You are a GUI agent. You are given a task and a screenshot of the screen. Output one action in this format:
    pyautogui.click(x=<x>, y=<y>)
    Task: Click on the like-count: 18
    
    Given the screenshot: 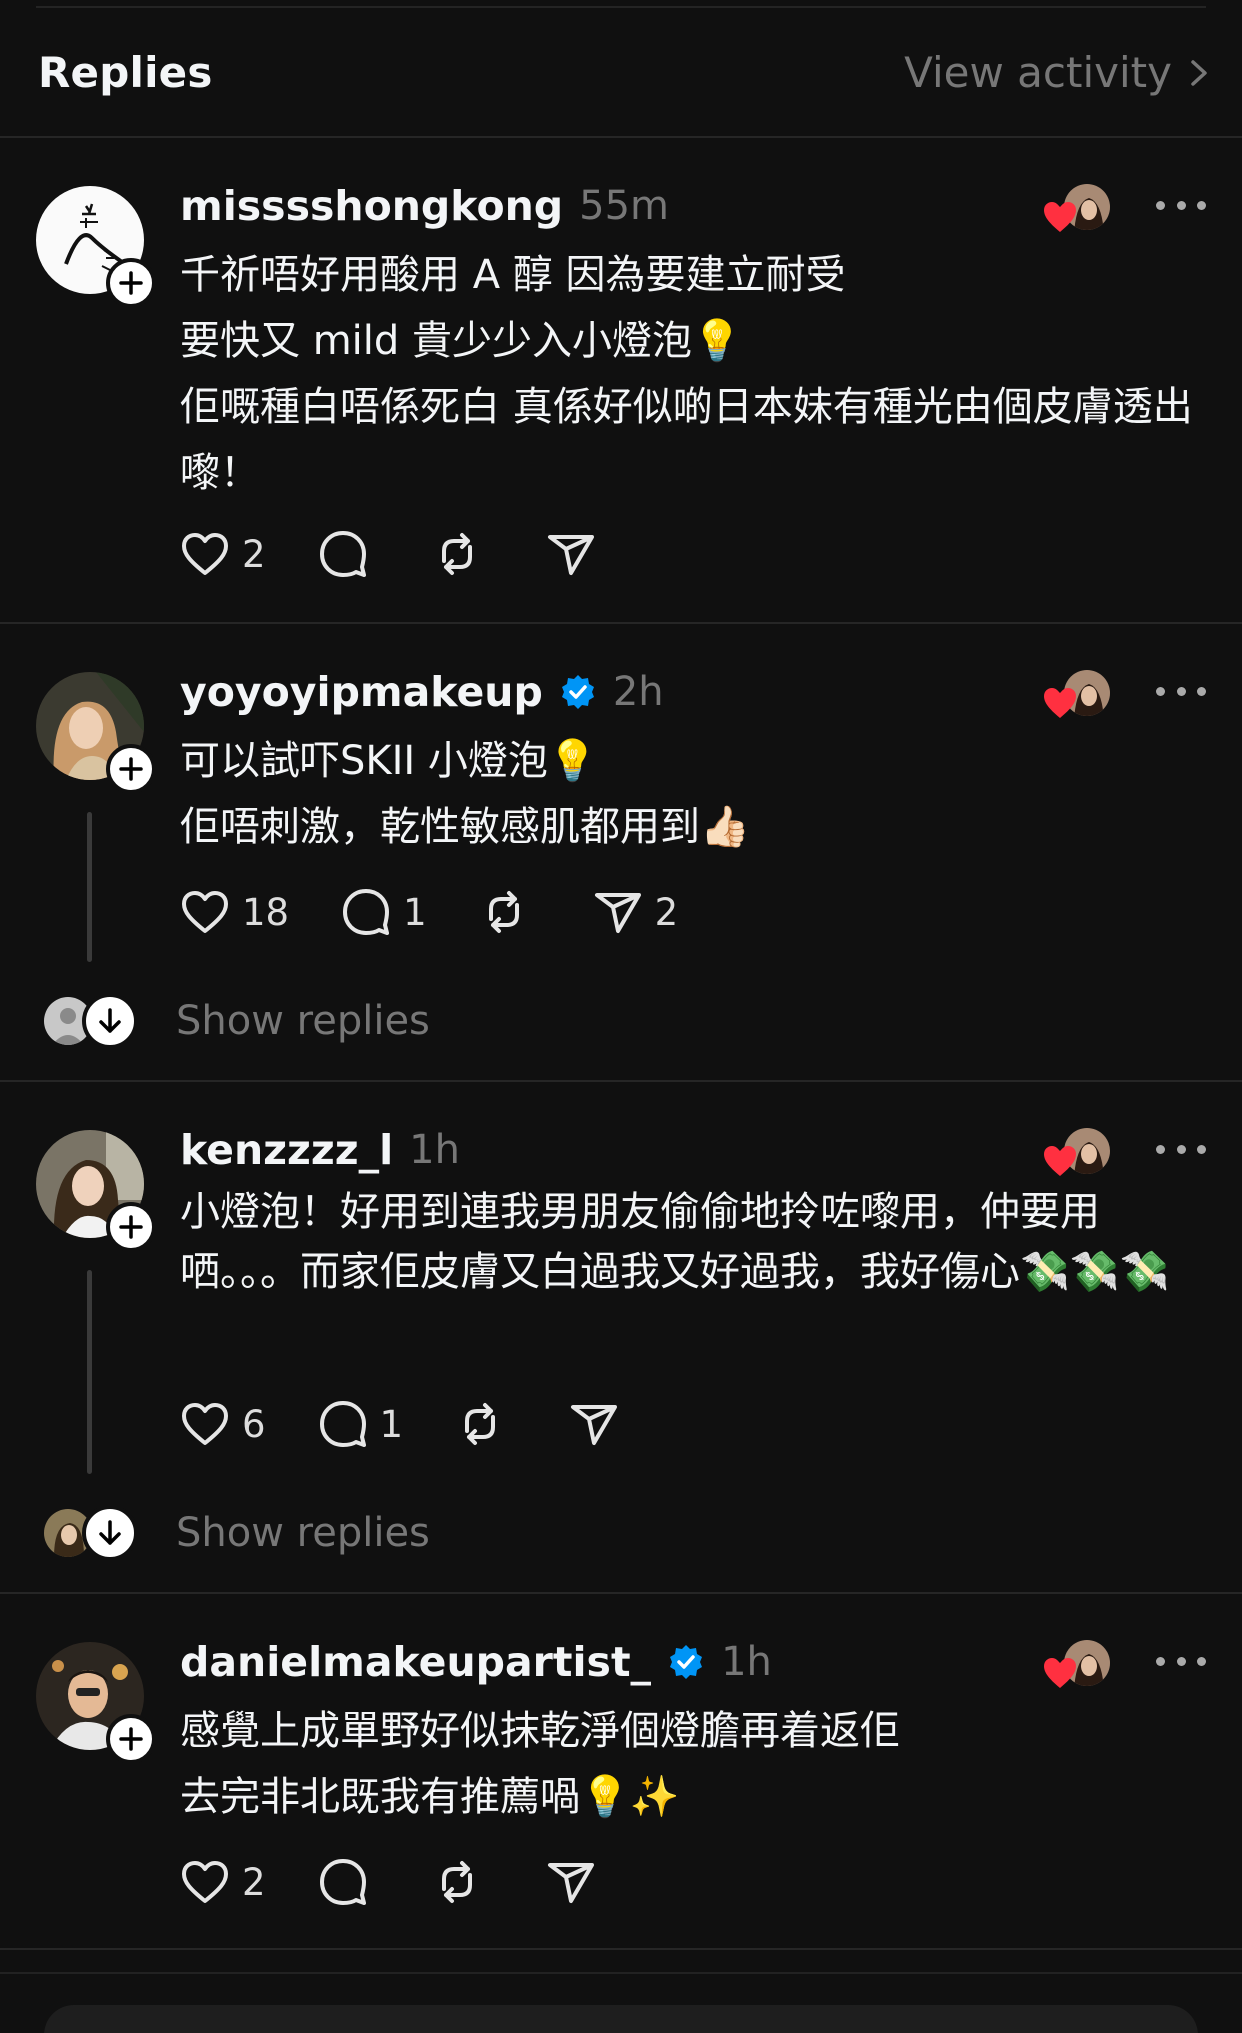 What is the action you would take?
    pyautogui.click(x=266, y=912)
    